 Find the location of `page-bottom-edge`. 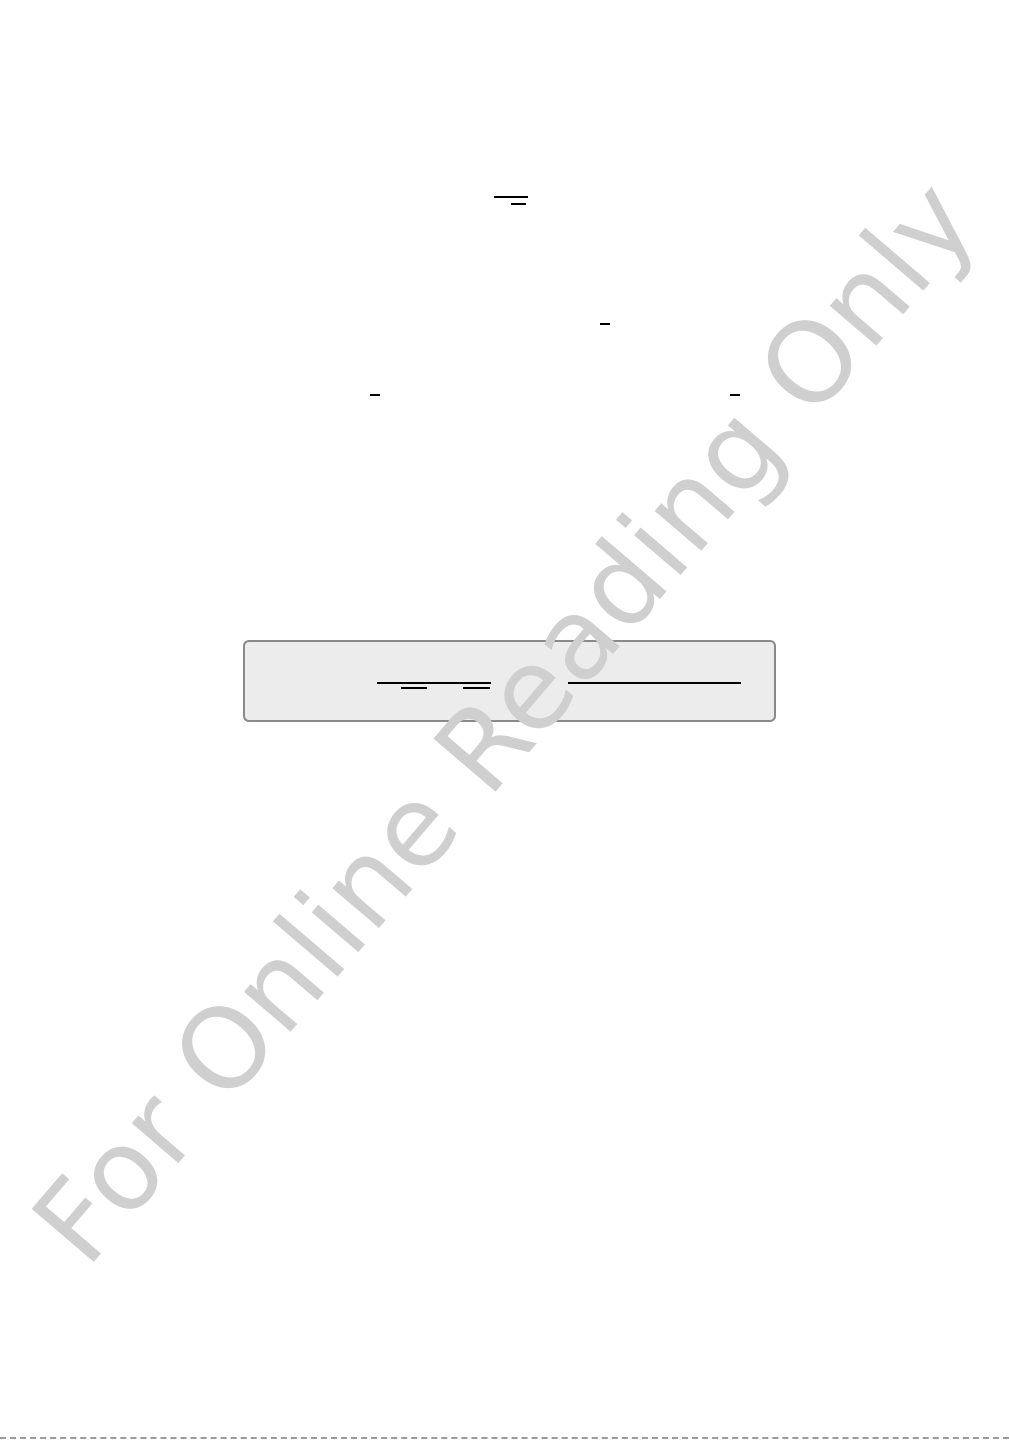

page-bottom-edge is located at coordinates (504, 1438).